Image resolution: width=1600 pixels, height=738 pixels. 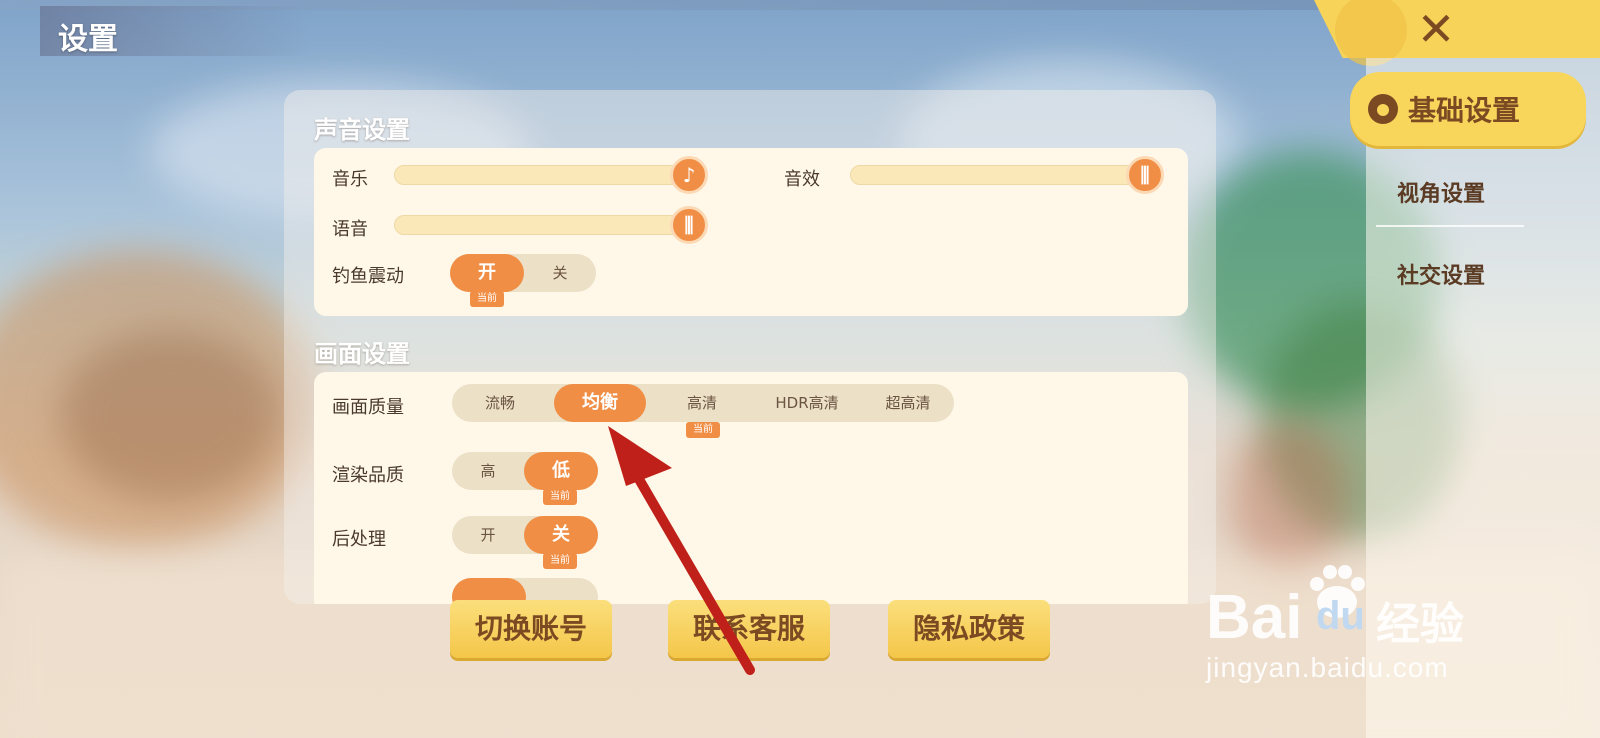 I want to click on voice-label: 语音, so click(x=350, y=229).